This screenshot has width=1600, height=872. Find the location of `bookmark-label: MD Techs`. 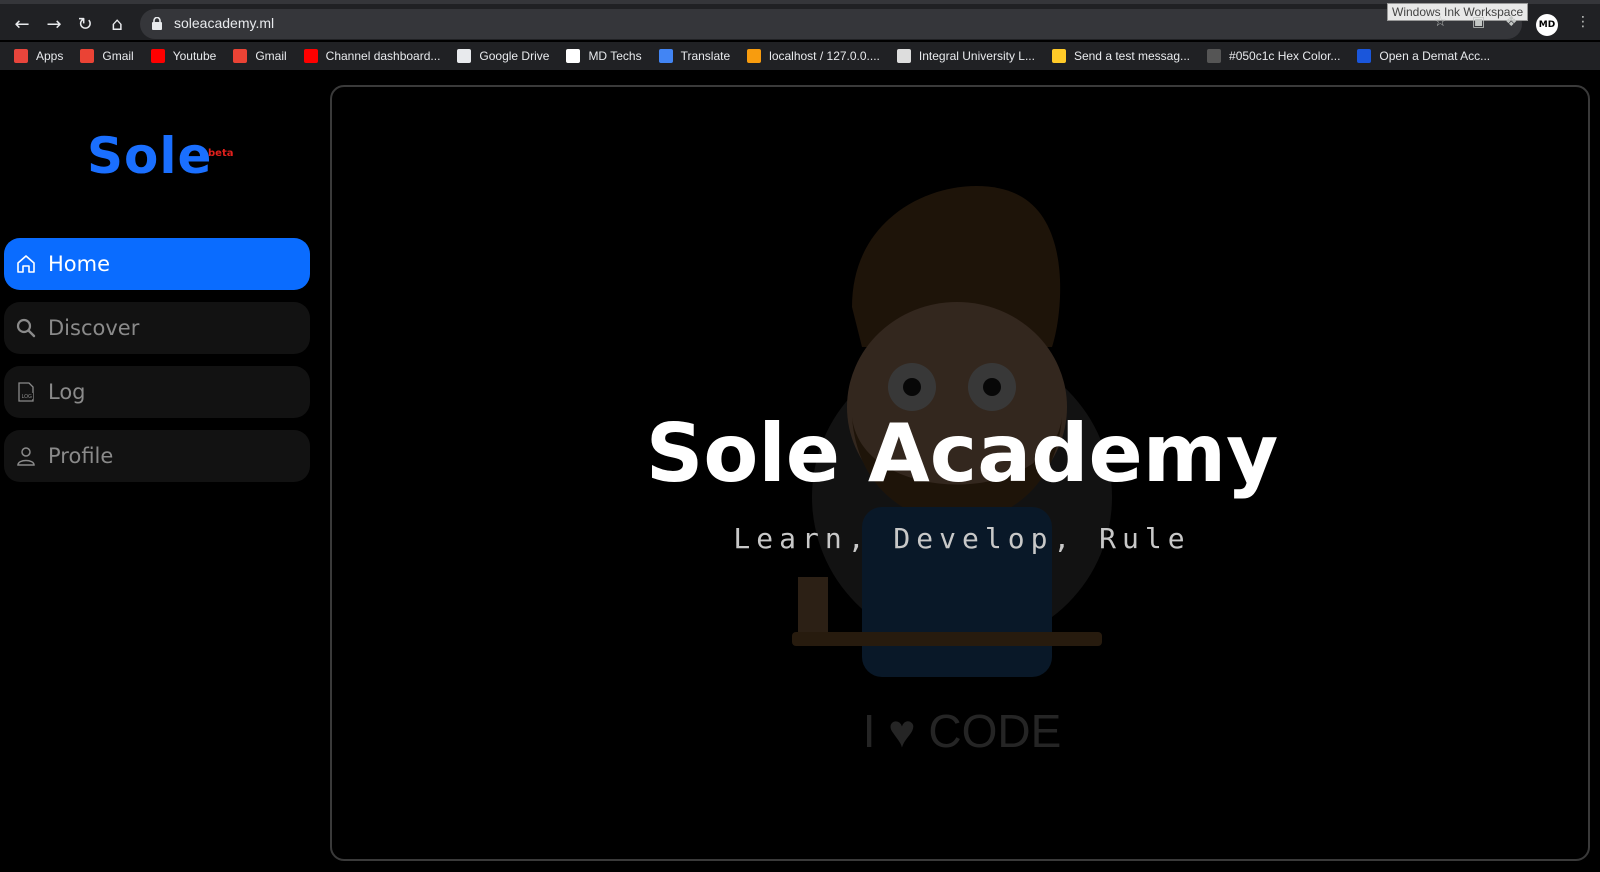

bookmark-label: MD Techs is located at coordinates (615, 56).